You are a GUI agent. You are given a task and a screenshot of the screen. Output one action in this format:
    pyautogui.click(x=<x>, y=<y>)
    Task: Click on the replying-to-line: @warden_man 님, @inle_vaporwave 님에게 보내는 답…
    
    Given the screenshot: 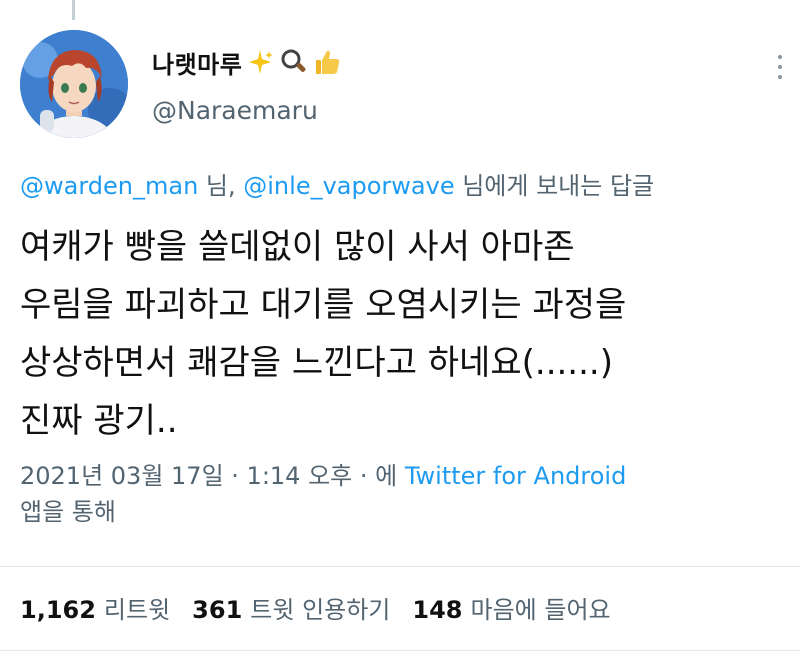 What is the action you would take?
    pyautogui.click(x=337, y=183)
    